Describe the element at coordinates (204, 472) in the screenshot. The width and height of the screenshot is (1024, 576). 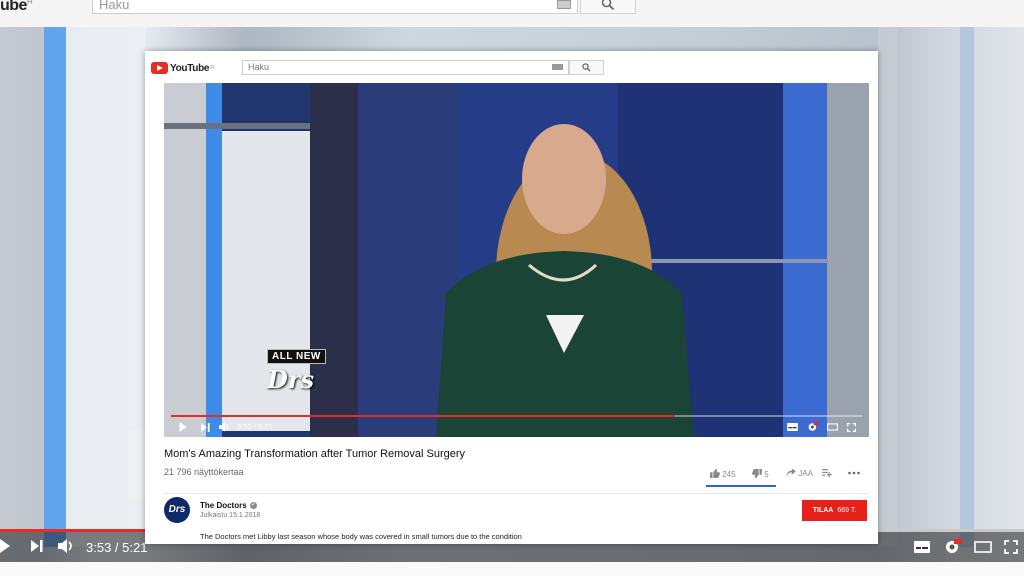
I see `view-count: 21 796 näyttökertaa` at that location.